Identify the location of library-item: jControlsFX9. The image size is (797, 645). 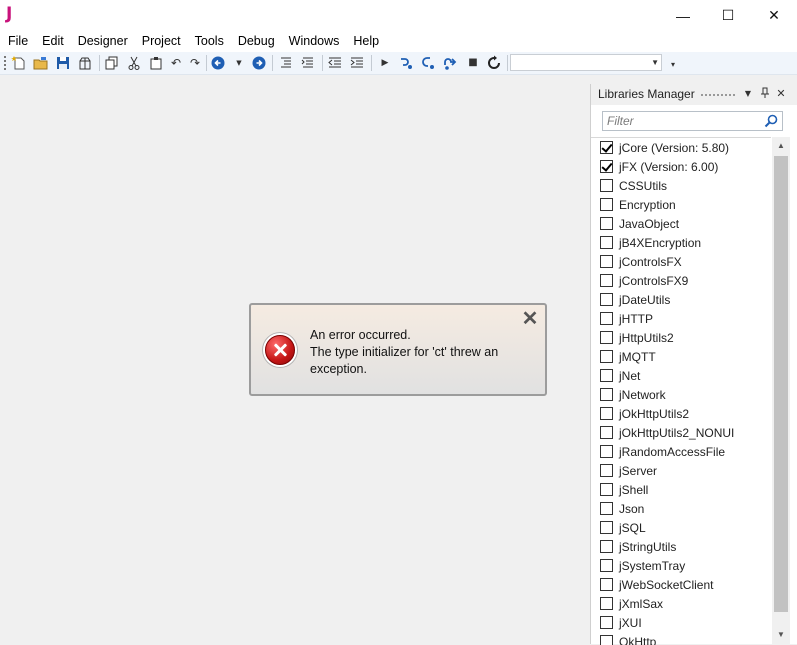
(681, 280).